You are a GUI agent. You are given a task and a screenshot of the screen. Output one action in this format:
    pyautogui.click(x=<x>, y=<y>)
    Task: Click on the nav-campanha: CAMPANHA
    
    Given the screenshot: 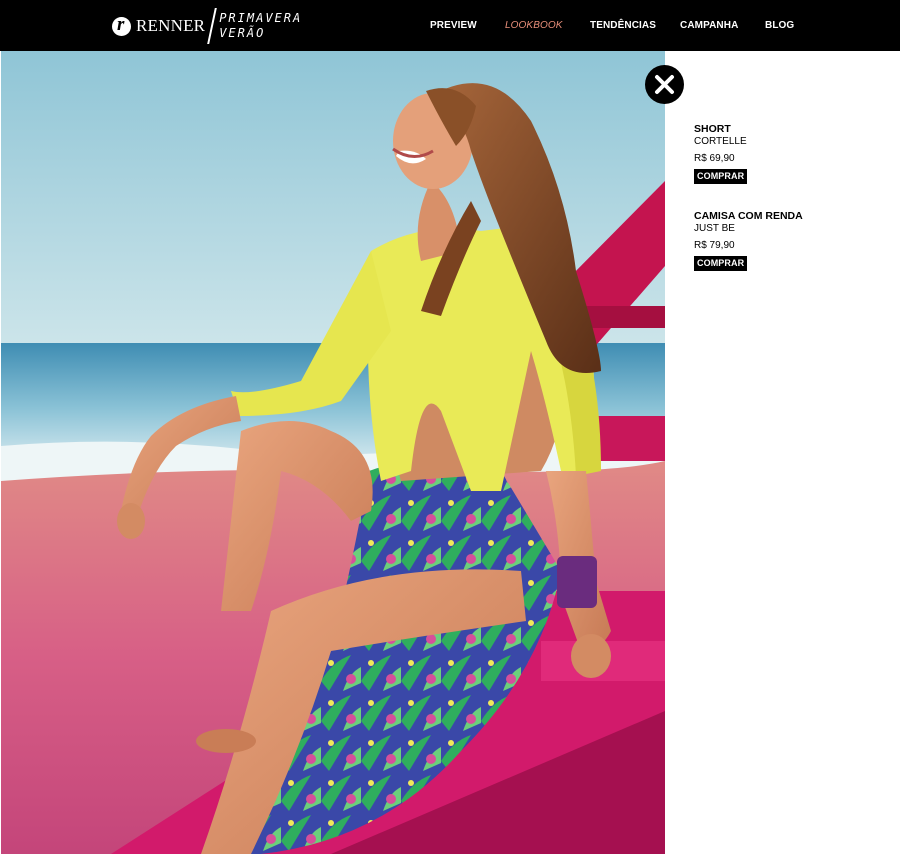 What is the action you would take?
    pyautogui.click(x=709, y=25)
    